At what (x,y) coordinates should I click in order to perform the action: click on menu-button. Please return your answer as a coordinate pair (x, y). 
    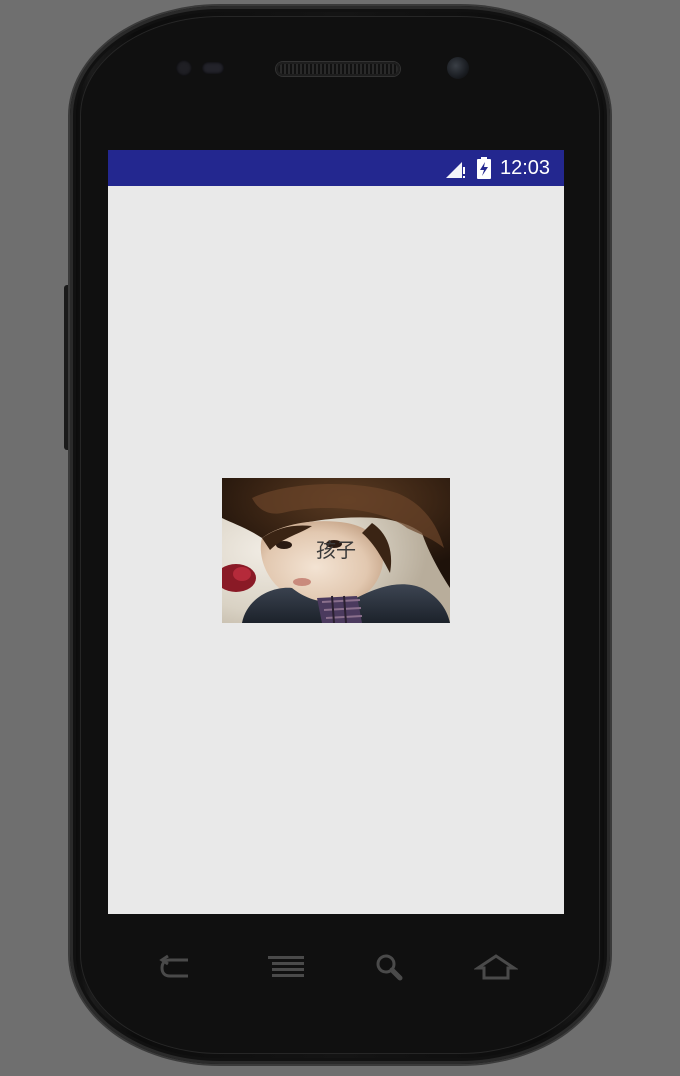
    Looking at the image, I should click on (286, 967).